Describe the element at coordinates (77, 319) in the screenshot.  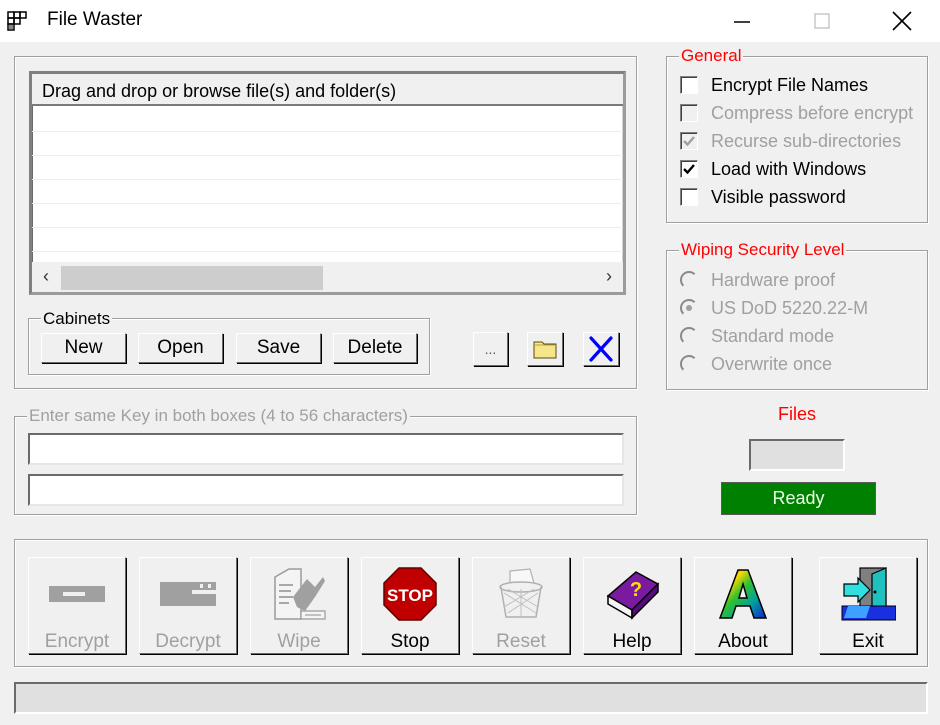
I see `cabinets-title: Cabinets` at that location.